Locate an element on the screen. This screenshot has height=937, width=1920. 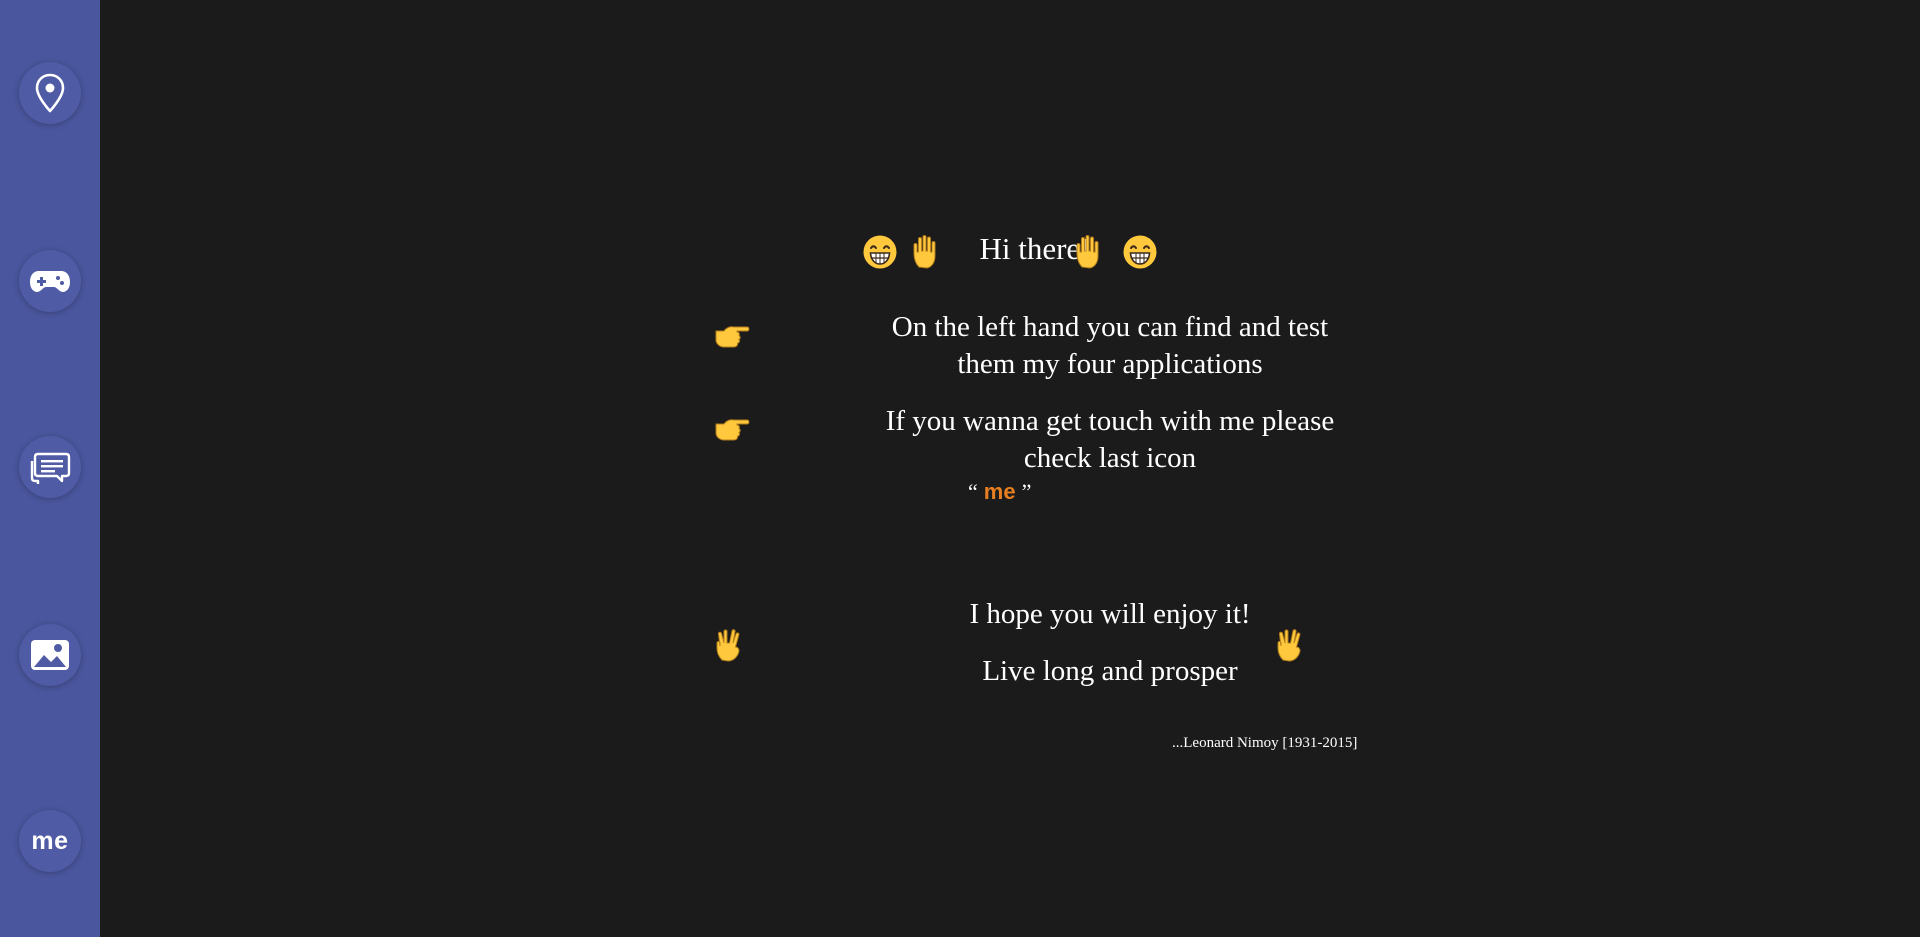
me-text-icon: me is located at coordinates (50, 840).